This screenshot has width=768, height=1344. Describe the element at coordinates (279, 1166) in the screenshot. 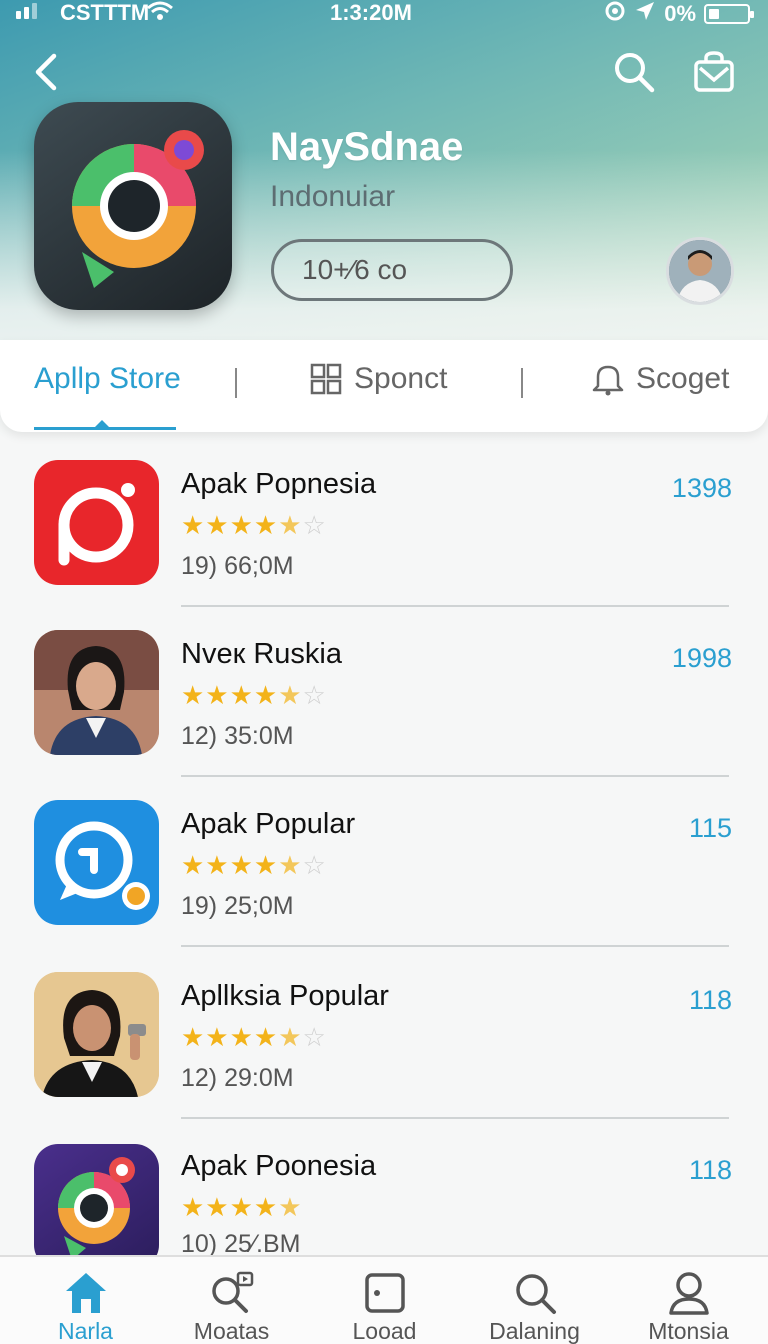

I see `app-name: Apak Poonesia` at that location.